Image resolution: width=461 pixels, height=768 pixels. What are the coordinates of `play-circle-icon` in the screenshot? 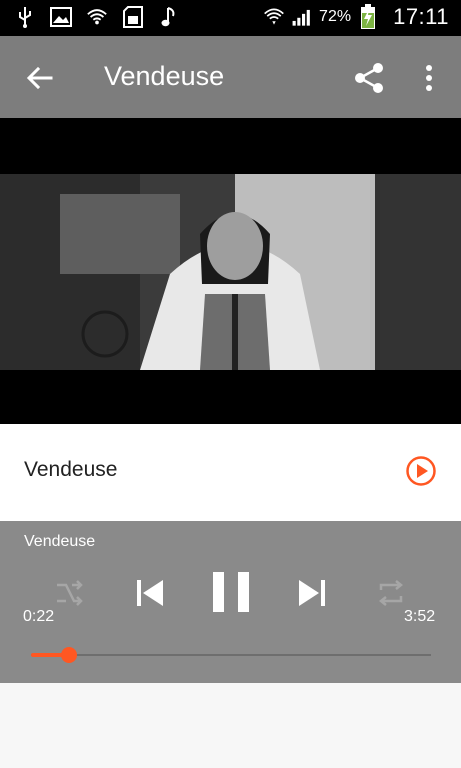 It's located at (421, 473).